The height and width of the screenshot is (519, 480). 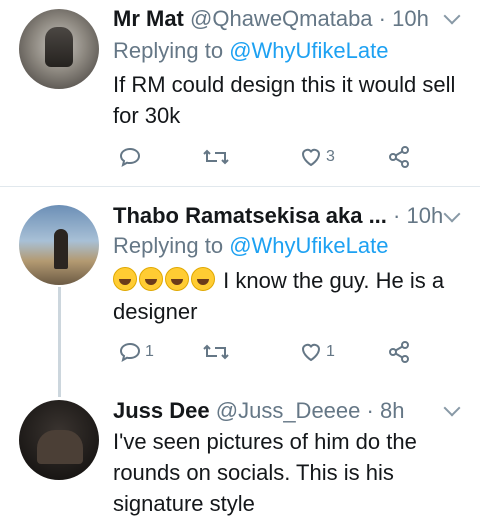 What do you see at coordinates (281, 18) in the screenshot?
I see `user-handle: @QhaweQmataba` at bounding box center [281, 18].